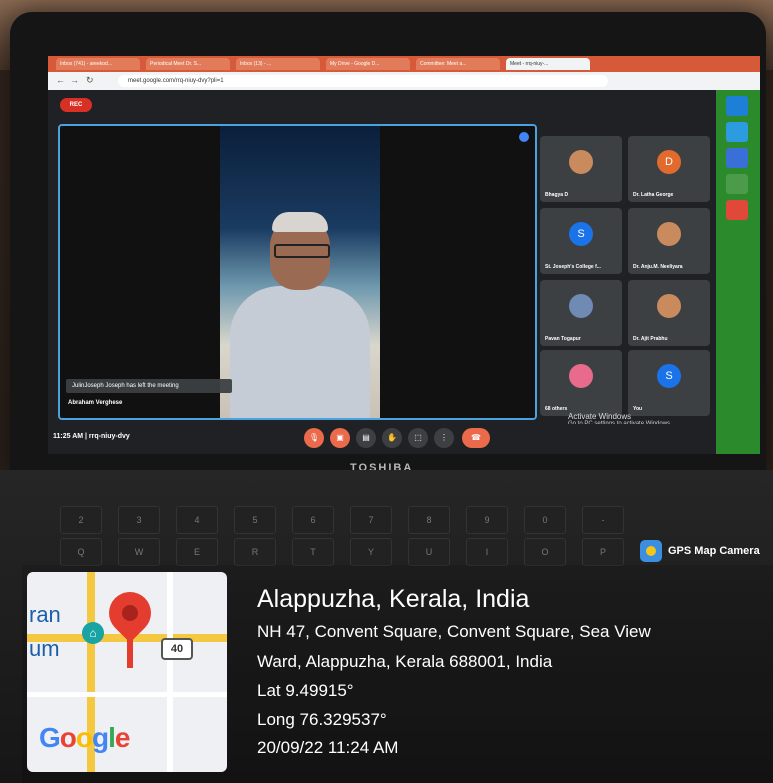 Image resolution: width=773 pixels, height=783 pixels. What do you see at coordinates (84, 737) in the screenshot?
I see `google-logo: Google` at bounding box center [84, 737].